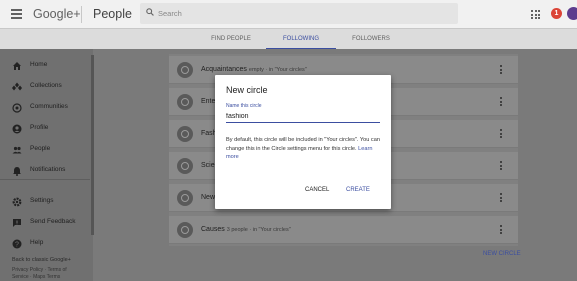  What do you see at coordinates (343, 230) in the screenshot?
I see `list-item: Causes 3 people · in "Your circles"` at bounding box center [343, 230].